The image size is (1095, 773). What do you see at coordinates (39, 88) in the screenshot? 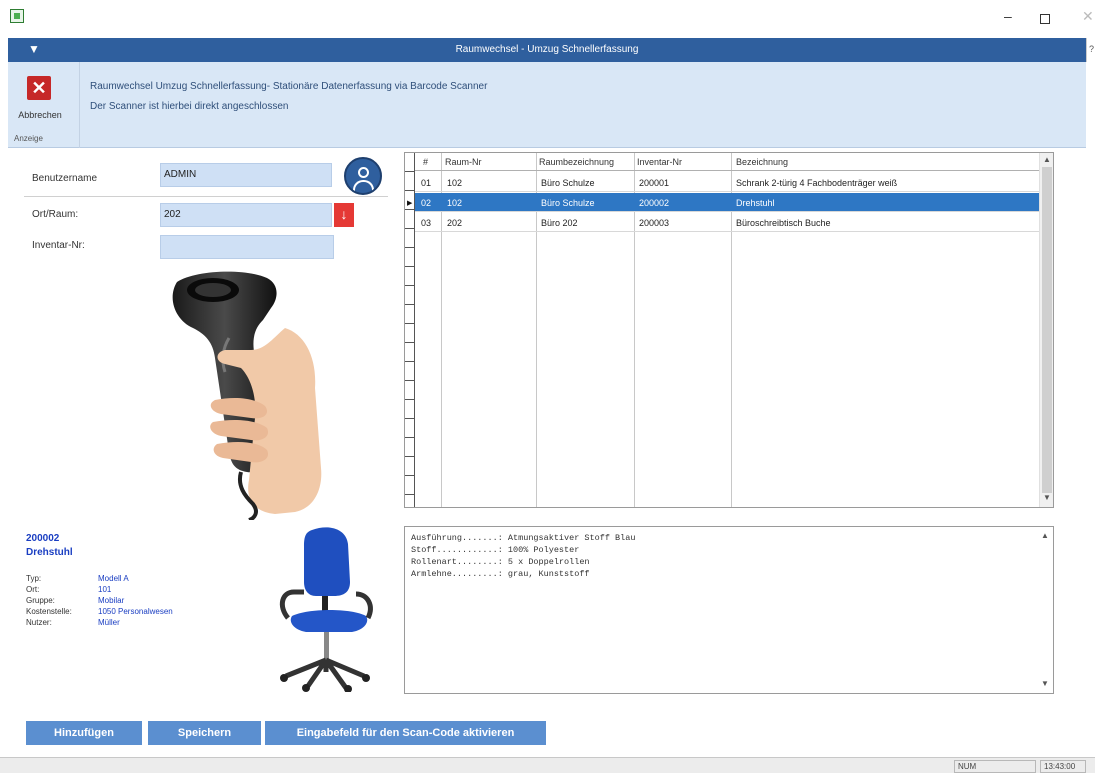
I see `close-x-icon: ✕` at bounding box center [39, 88].